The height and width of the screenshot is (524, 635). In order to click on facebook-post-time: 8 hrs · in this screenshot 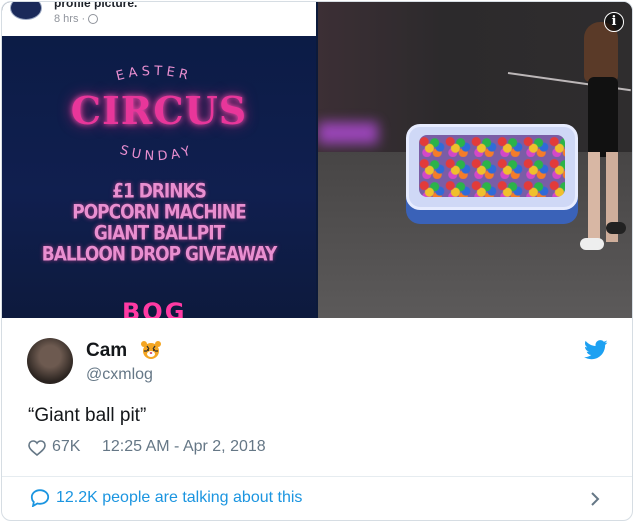, I will do `click(76, 19)`.